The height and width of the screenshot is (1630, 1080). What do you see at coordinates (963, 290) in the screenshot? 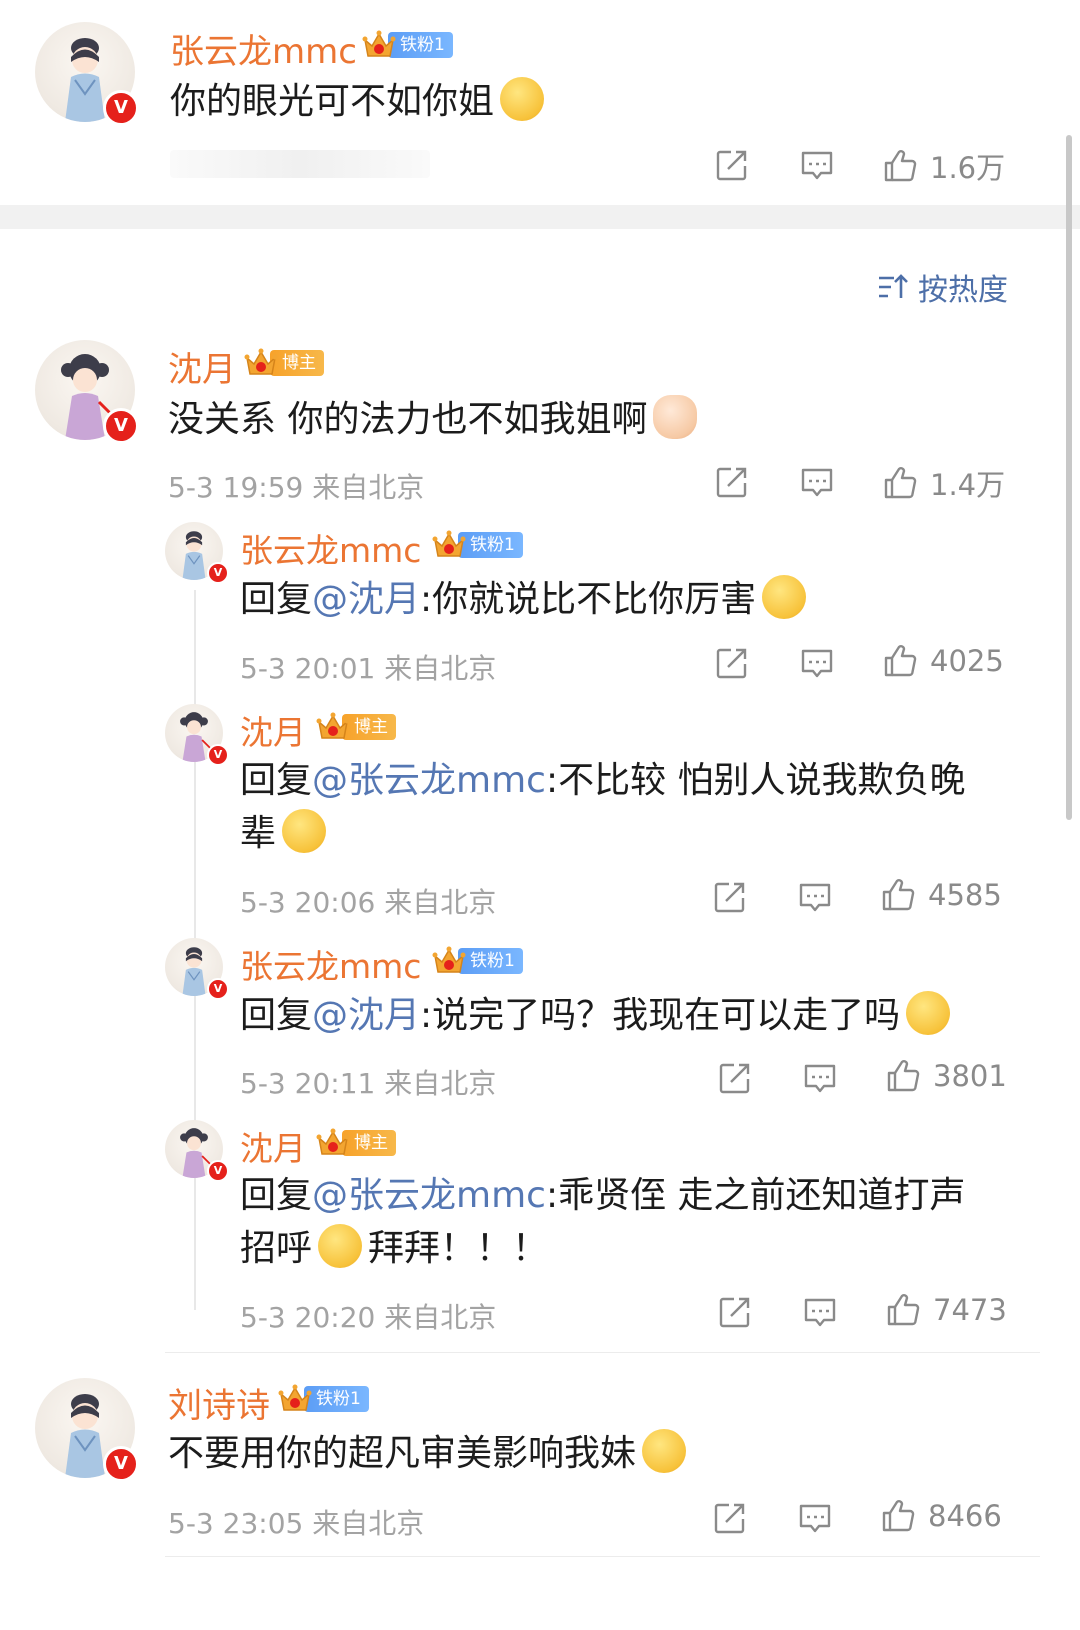
I see `sort-label: 按热度` at bounding box center [963, 290].